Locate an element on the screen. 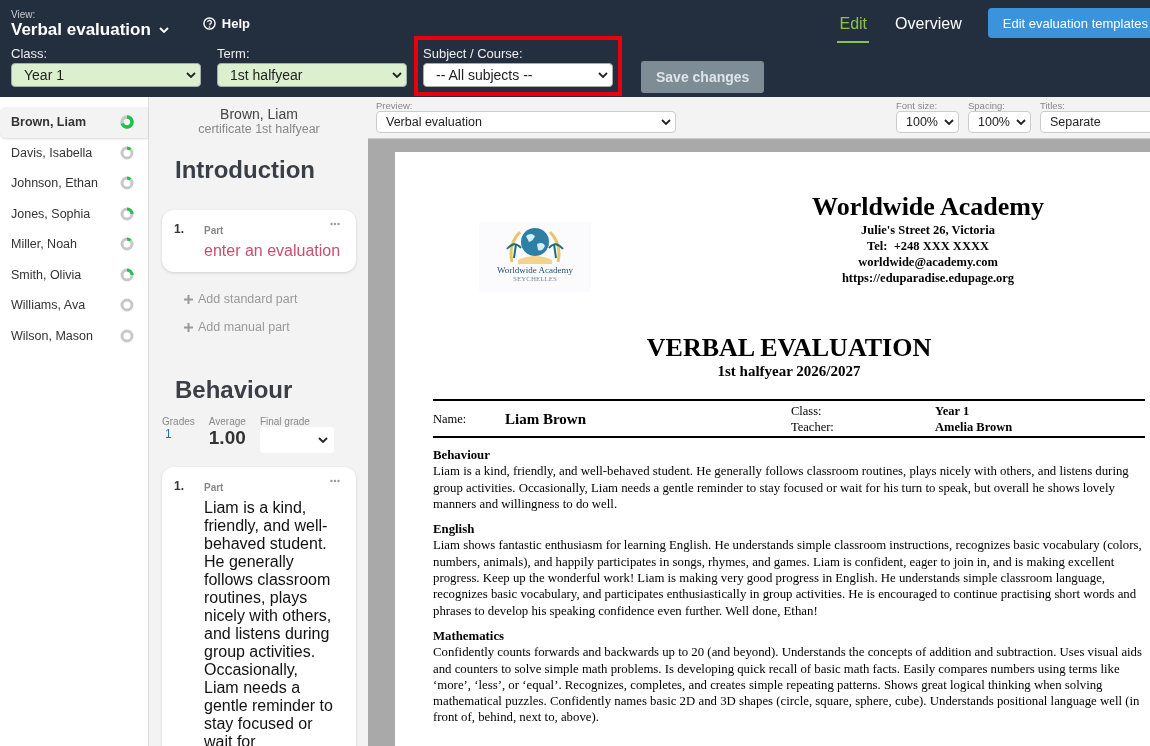 The image size is (1150, 746). average-value: 1.00 is located at coordinates (227, 438).